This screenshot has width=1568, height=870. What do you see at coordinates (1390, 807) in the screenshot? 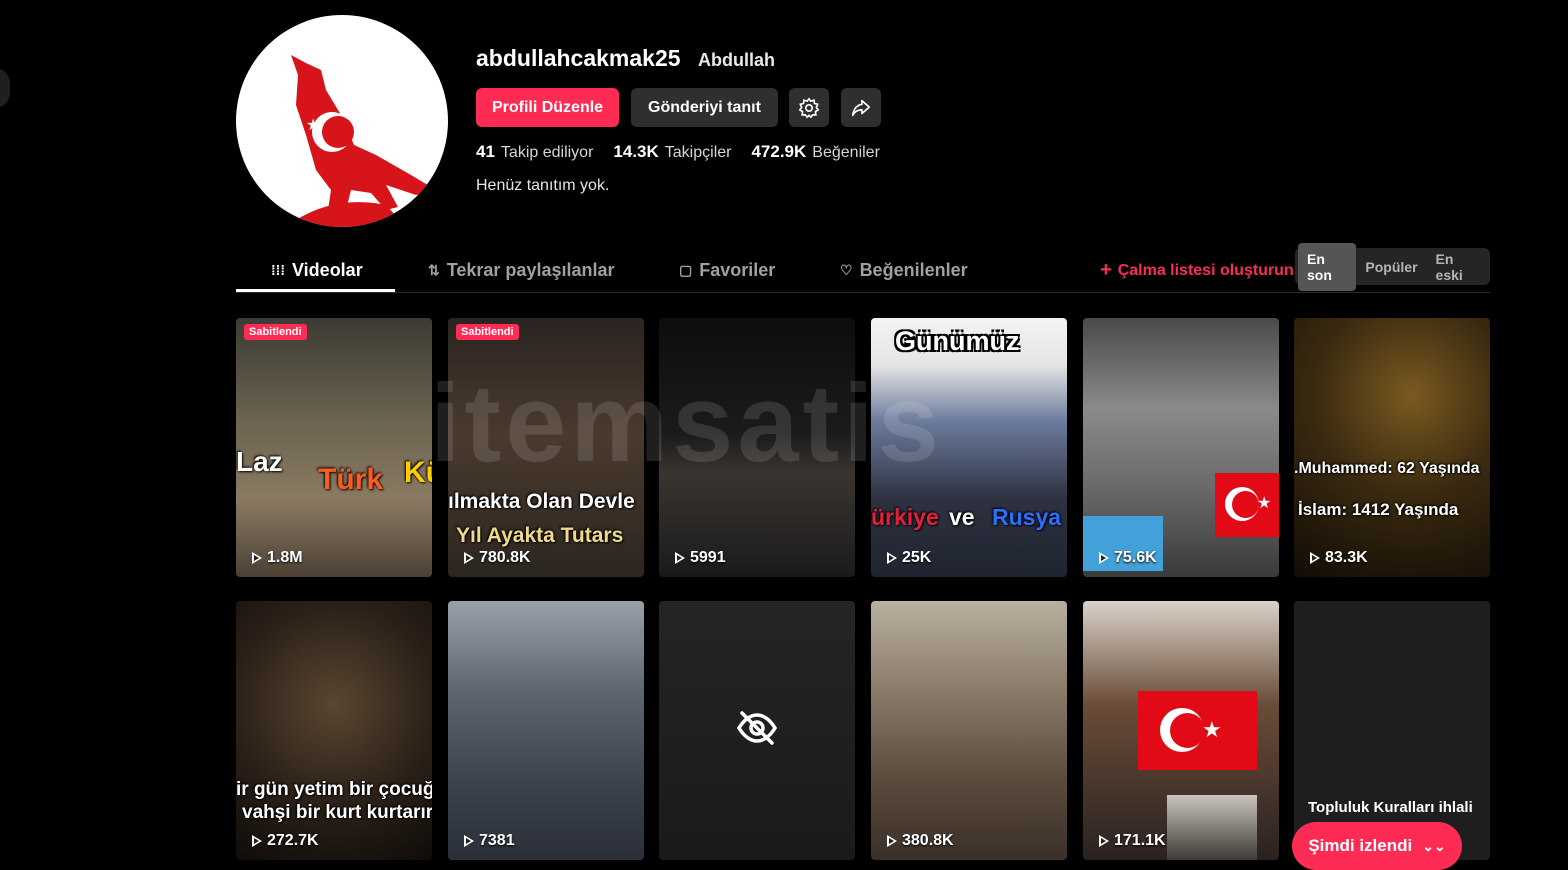
I see `violation-label: Topluluk Kuralları ihlali` at bounding box center [1390, 807].